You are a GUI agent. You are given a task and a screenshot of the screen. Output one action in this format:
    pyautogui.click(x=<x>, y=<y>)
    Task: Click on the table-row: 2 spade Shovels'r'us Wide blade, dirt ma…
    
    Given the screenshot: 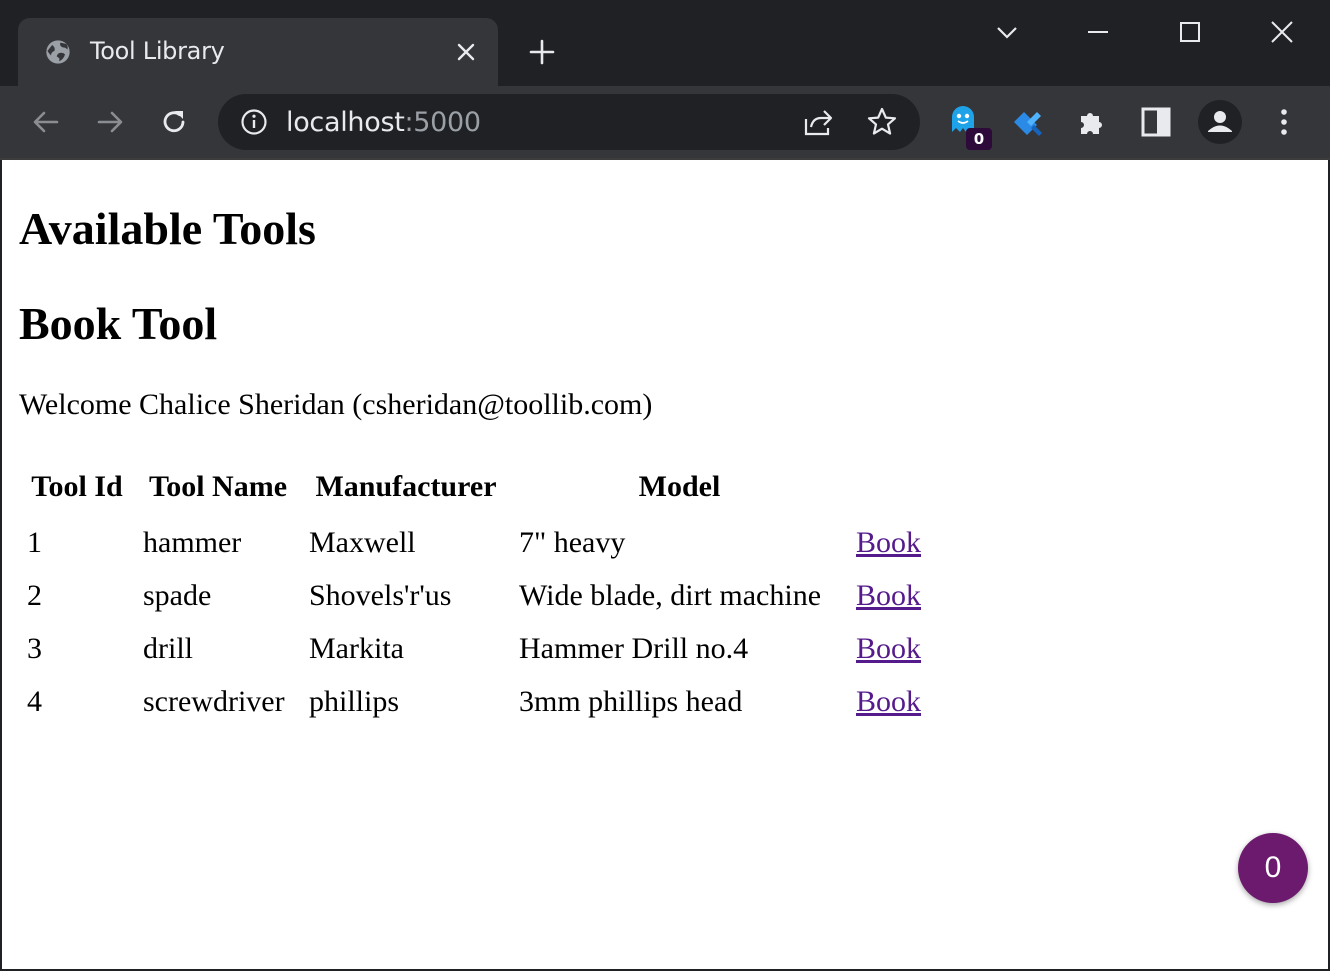 What is the action you would take?
    pyautogui.click(x=478, y=595)
    